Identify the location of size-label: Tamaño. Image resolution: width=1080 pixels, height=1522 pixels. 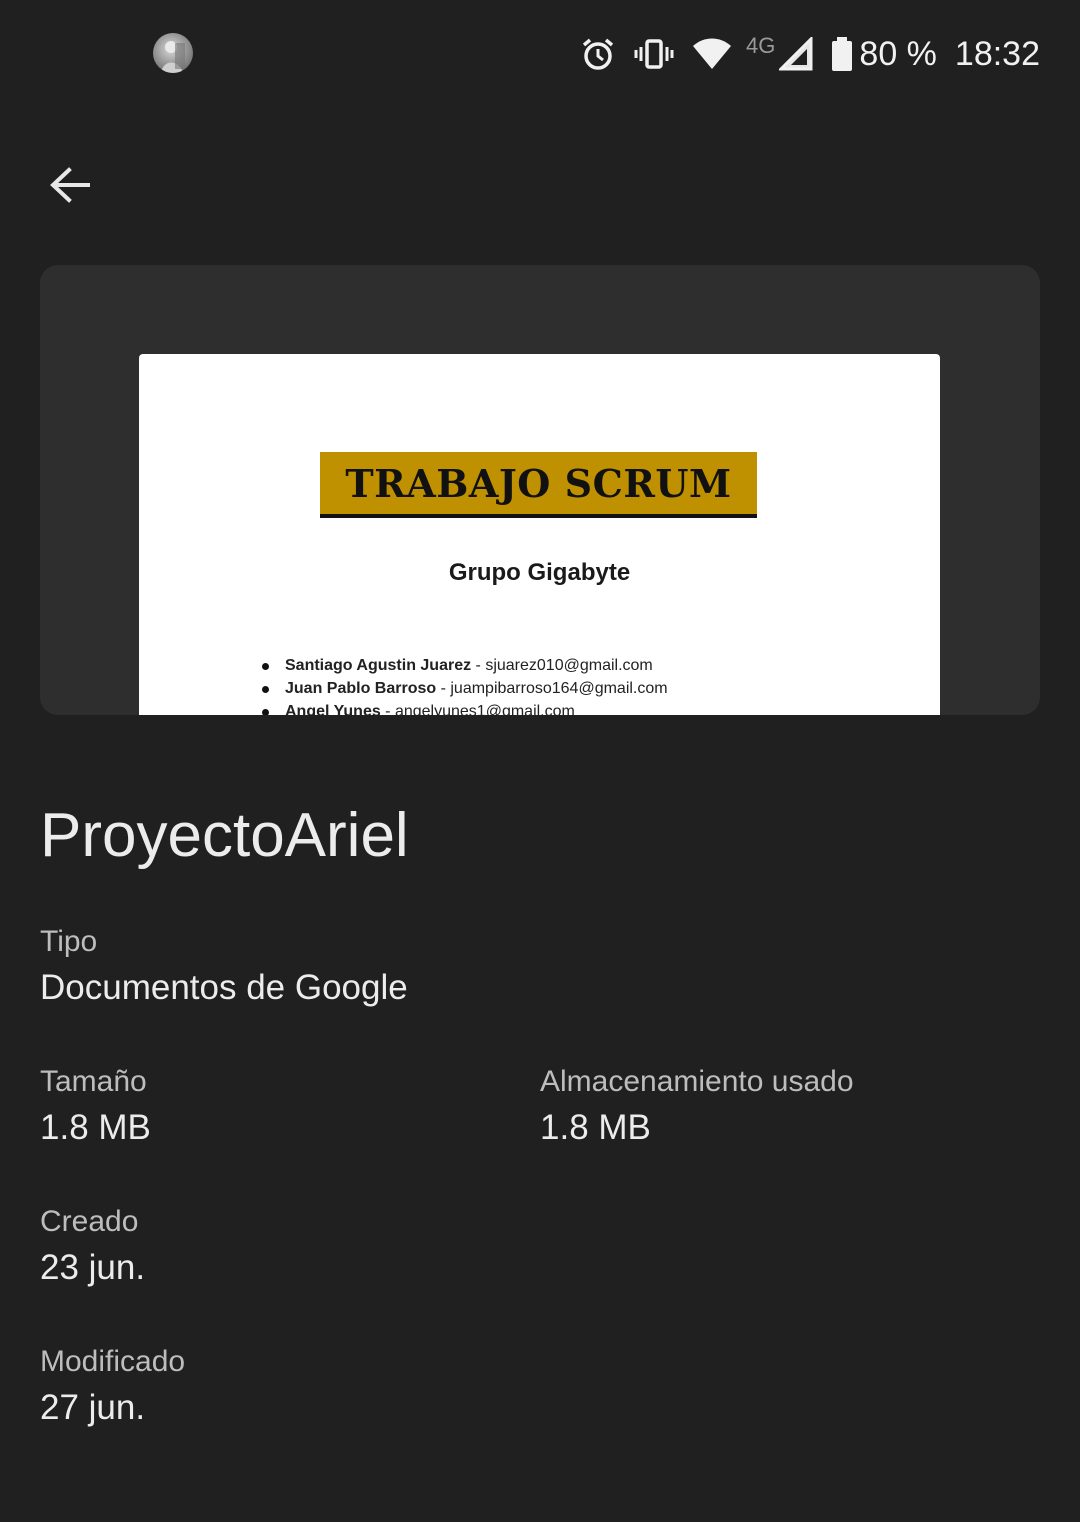
(93, 1081).